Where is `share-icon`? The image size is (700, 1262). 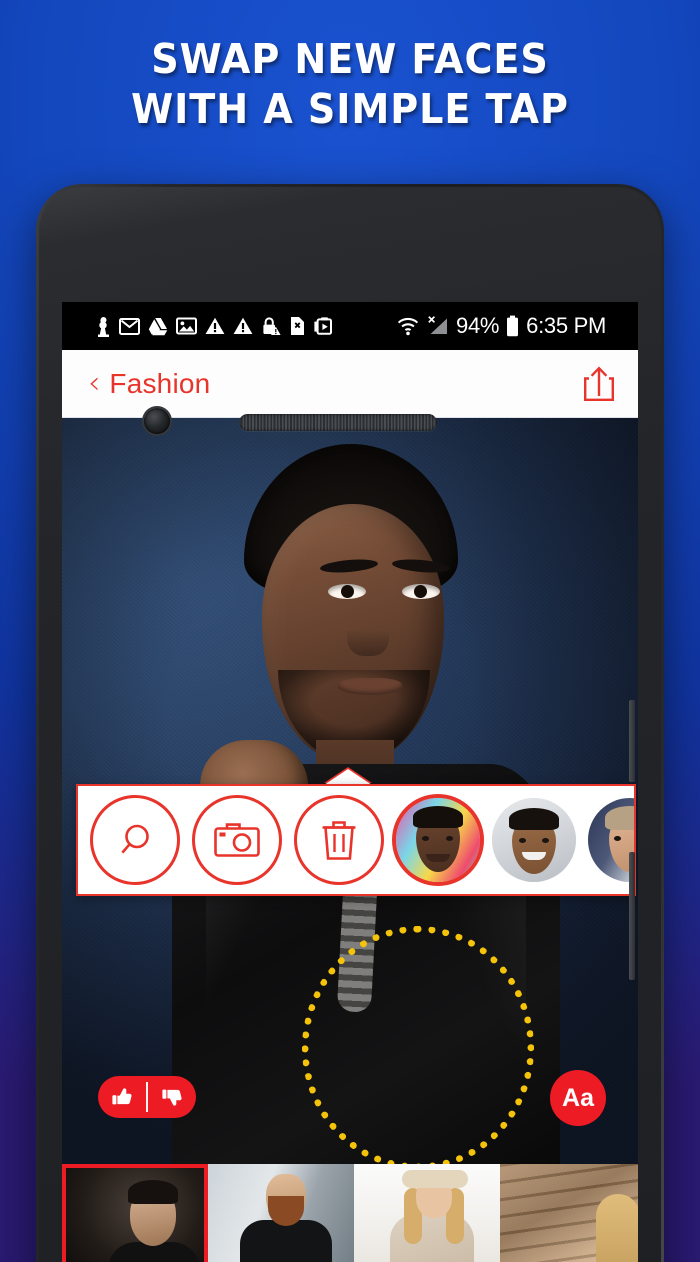 share-icon is located at coordinates (599, 384).